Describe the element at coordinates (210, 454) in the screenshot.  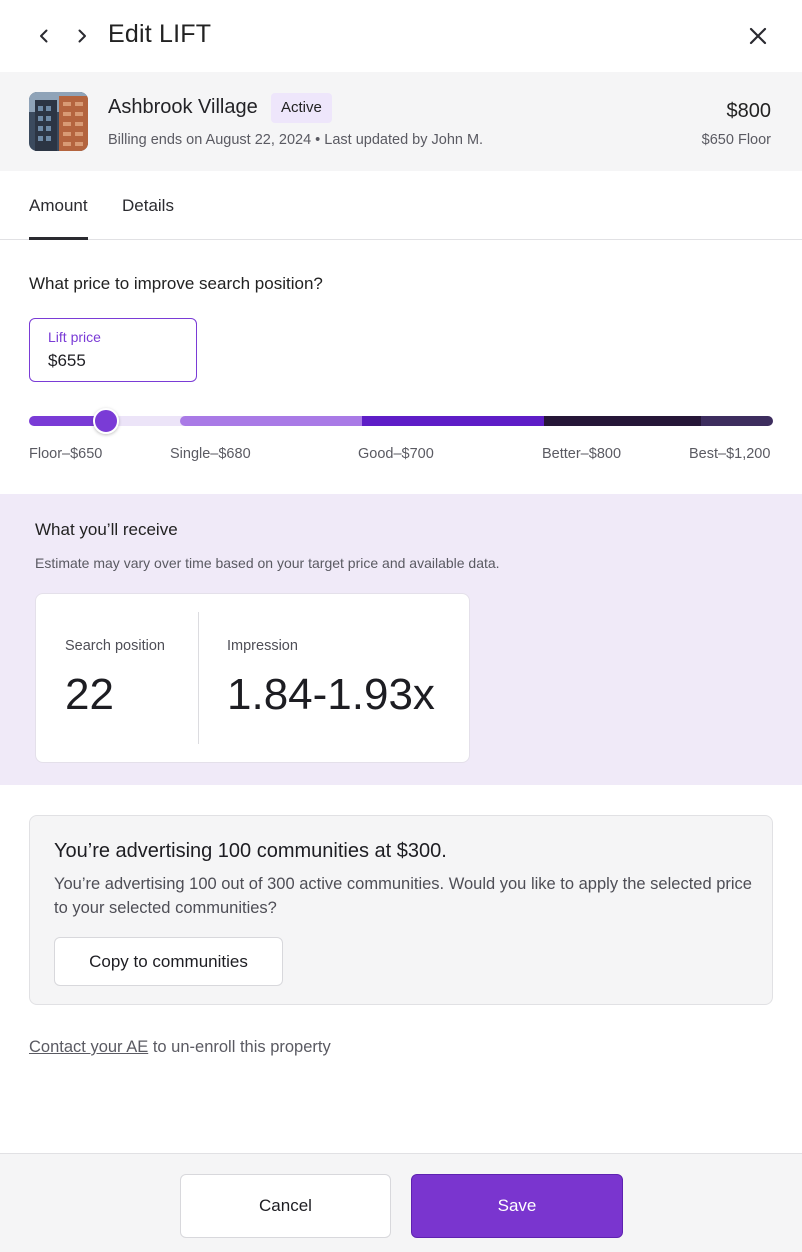
I see `tier-label-single: Single–$680` at that location.